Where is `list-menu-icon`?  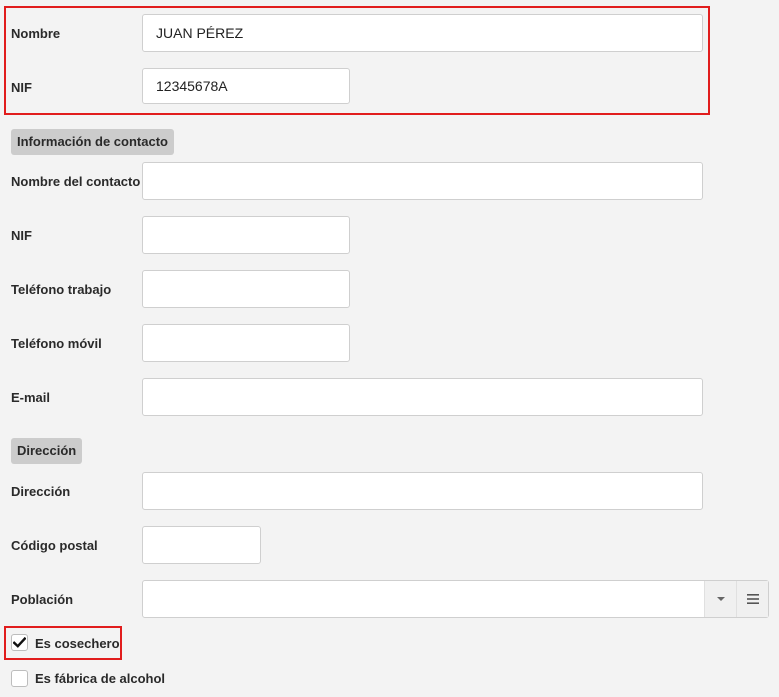
list-menu-icon is located at coordinates (752, 599).